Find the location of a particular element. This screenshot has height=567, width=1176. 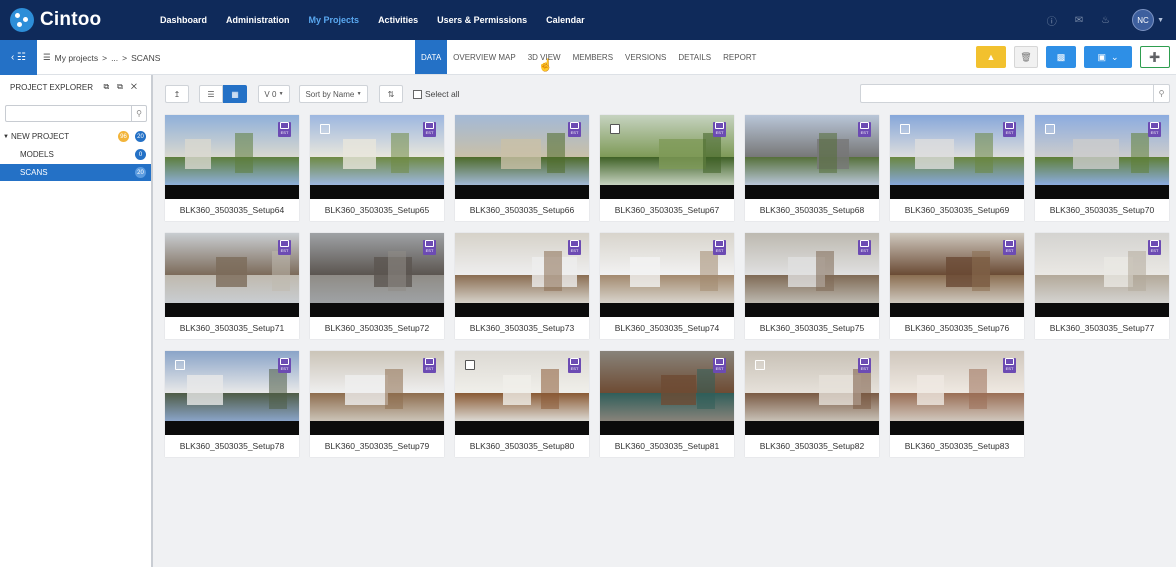

scan-card: EST BLK360_3503035_Setup71 is located at coordinates (232, 286).